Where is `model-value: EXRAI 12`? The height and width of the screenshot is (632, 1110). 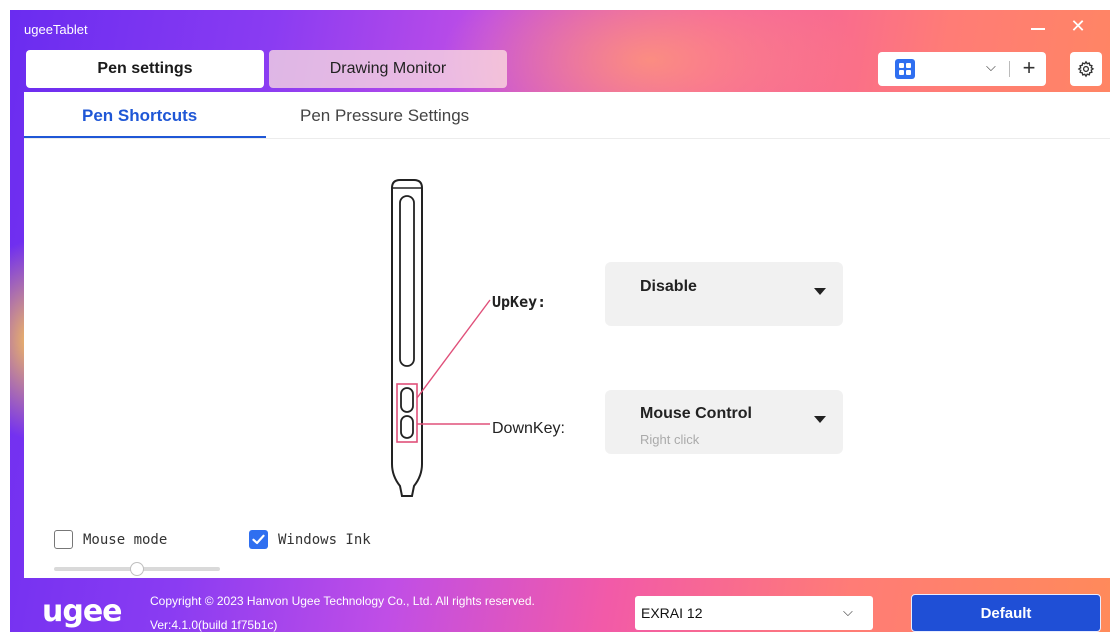
model-value: EXRAI 12 is located at coordinates (672, 613).